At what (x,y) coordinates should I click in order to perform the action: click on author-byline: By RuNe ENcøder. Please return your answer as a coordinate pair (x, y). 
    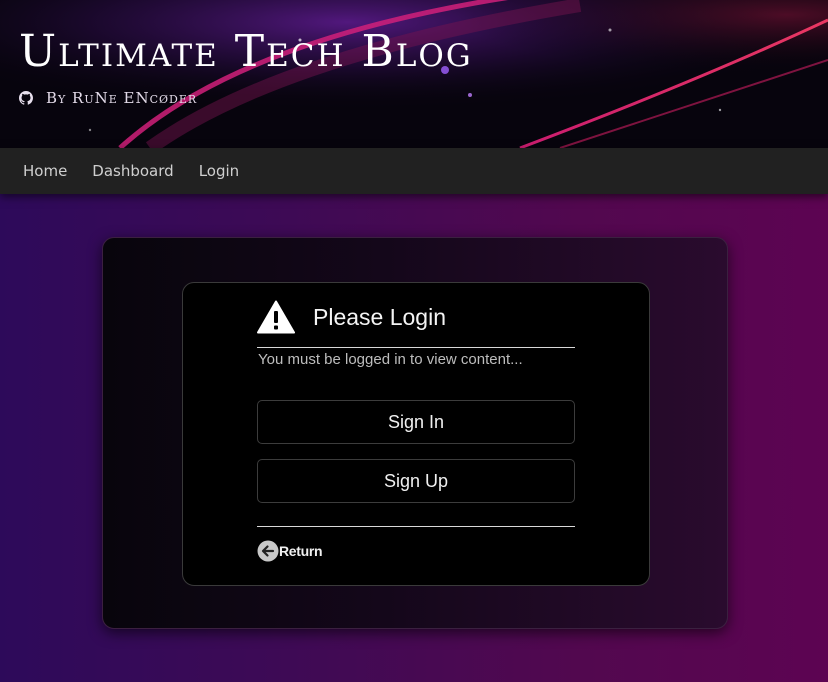
    Looking at the image, I should click on (108, 98).